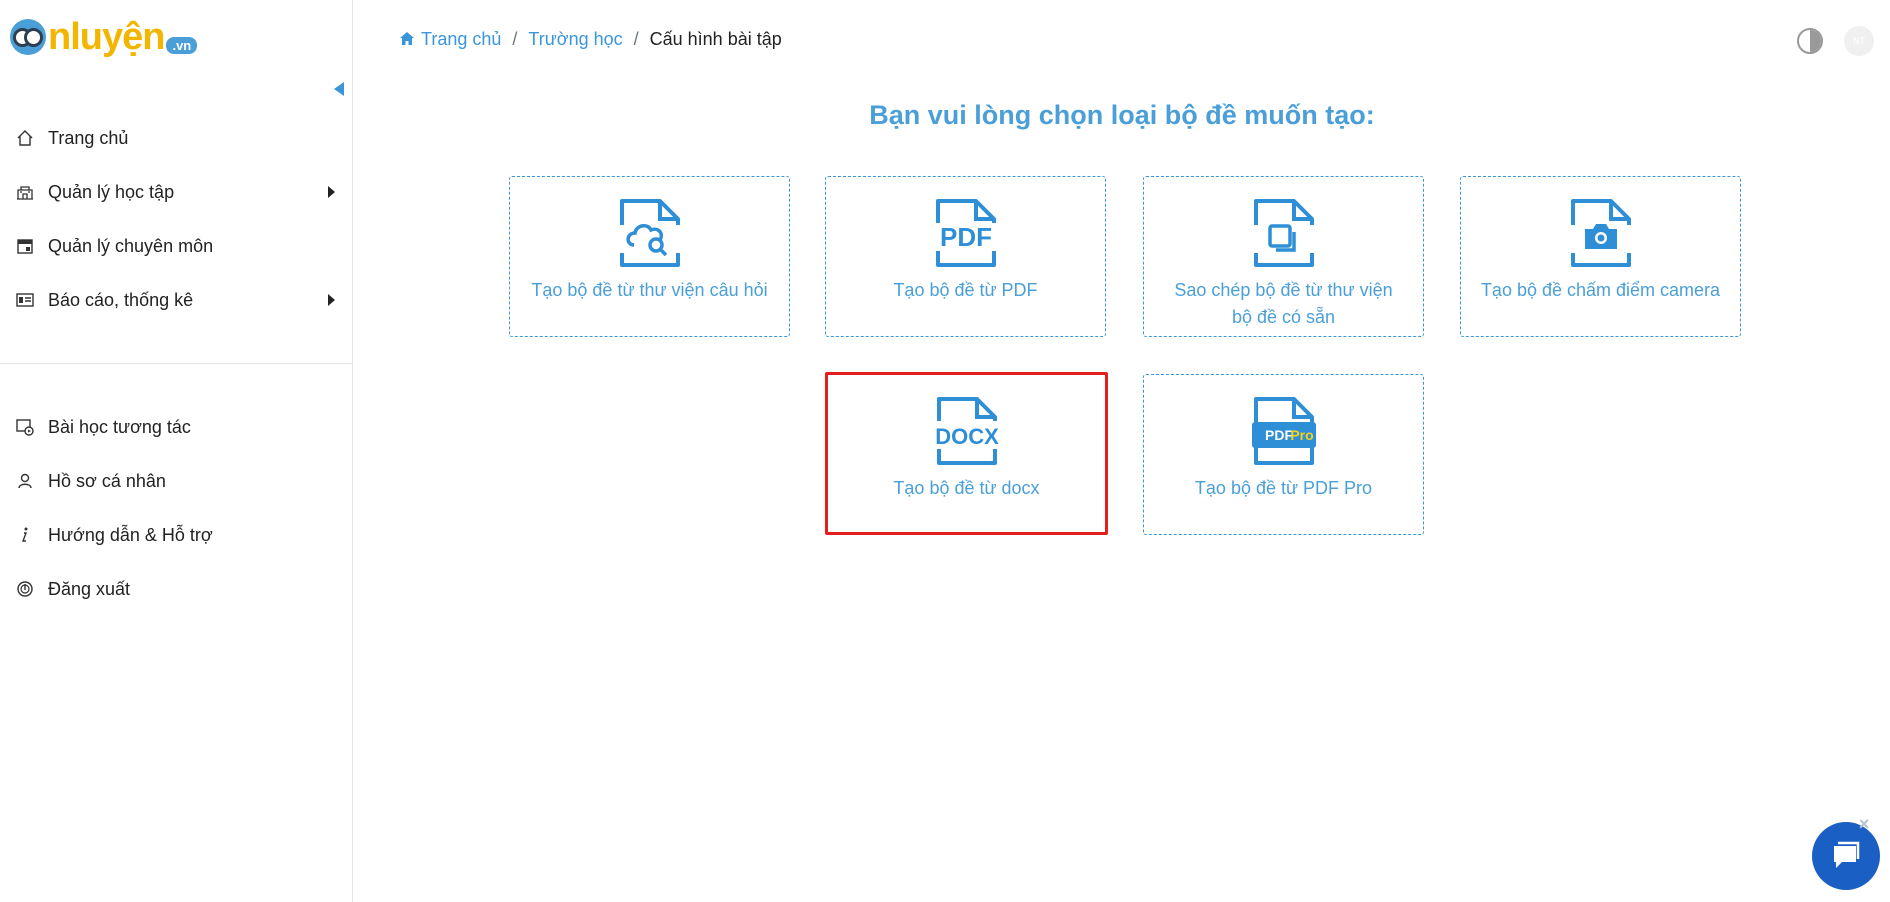 Image resolution: width=1890 pixels, height=902 pixels. What do you see at coordinates (1301, 435) in the screenshot?
I see `pdf-pro-icon-accent: Pro` at bounding box center [1301, 435].